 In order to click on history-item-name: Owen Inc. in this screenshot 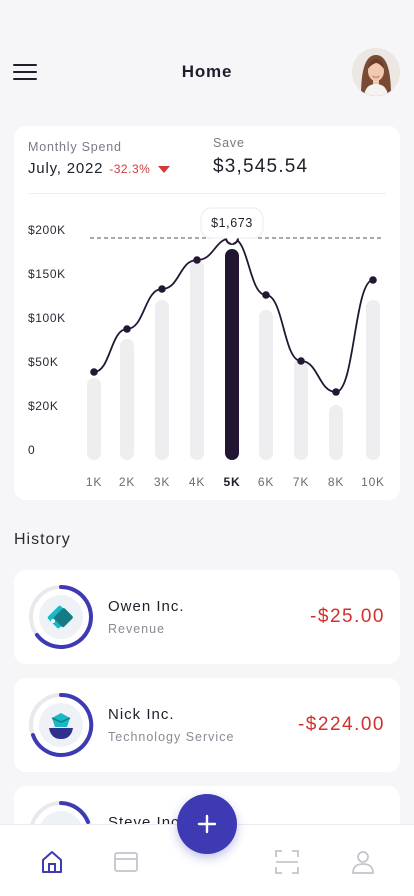, I will do `click(146, 606)`.